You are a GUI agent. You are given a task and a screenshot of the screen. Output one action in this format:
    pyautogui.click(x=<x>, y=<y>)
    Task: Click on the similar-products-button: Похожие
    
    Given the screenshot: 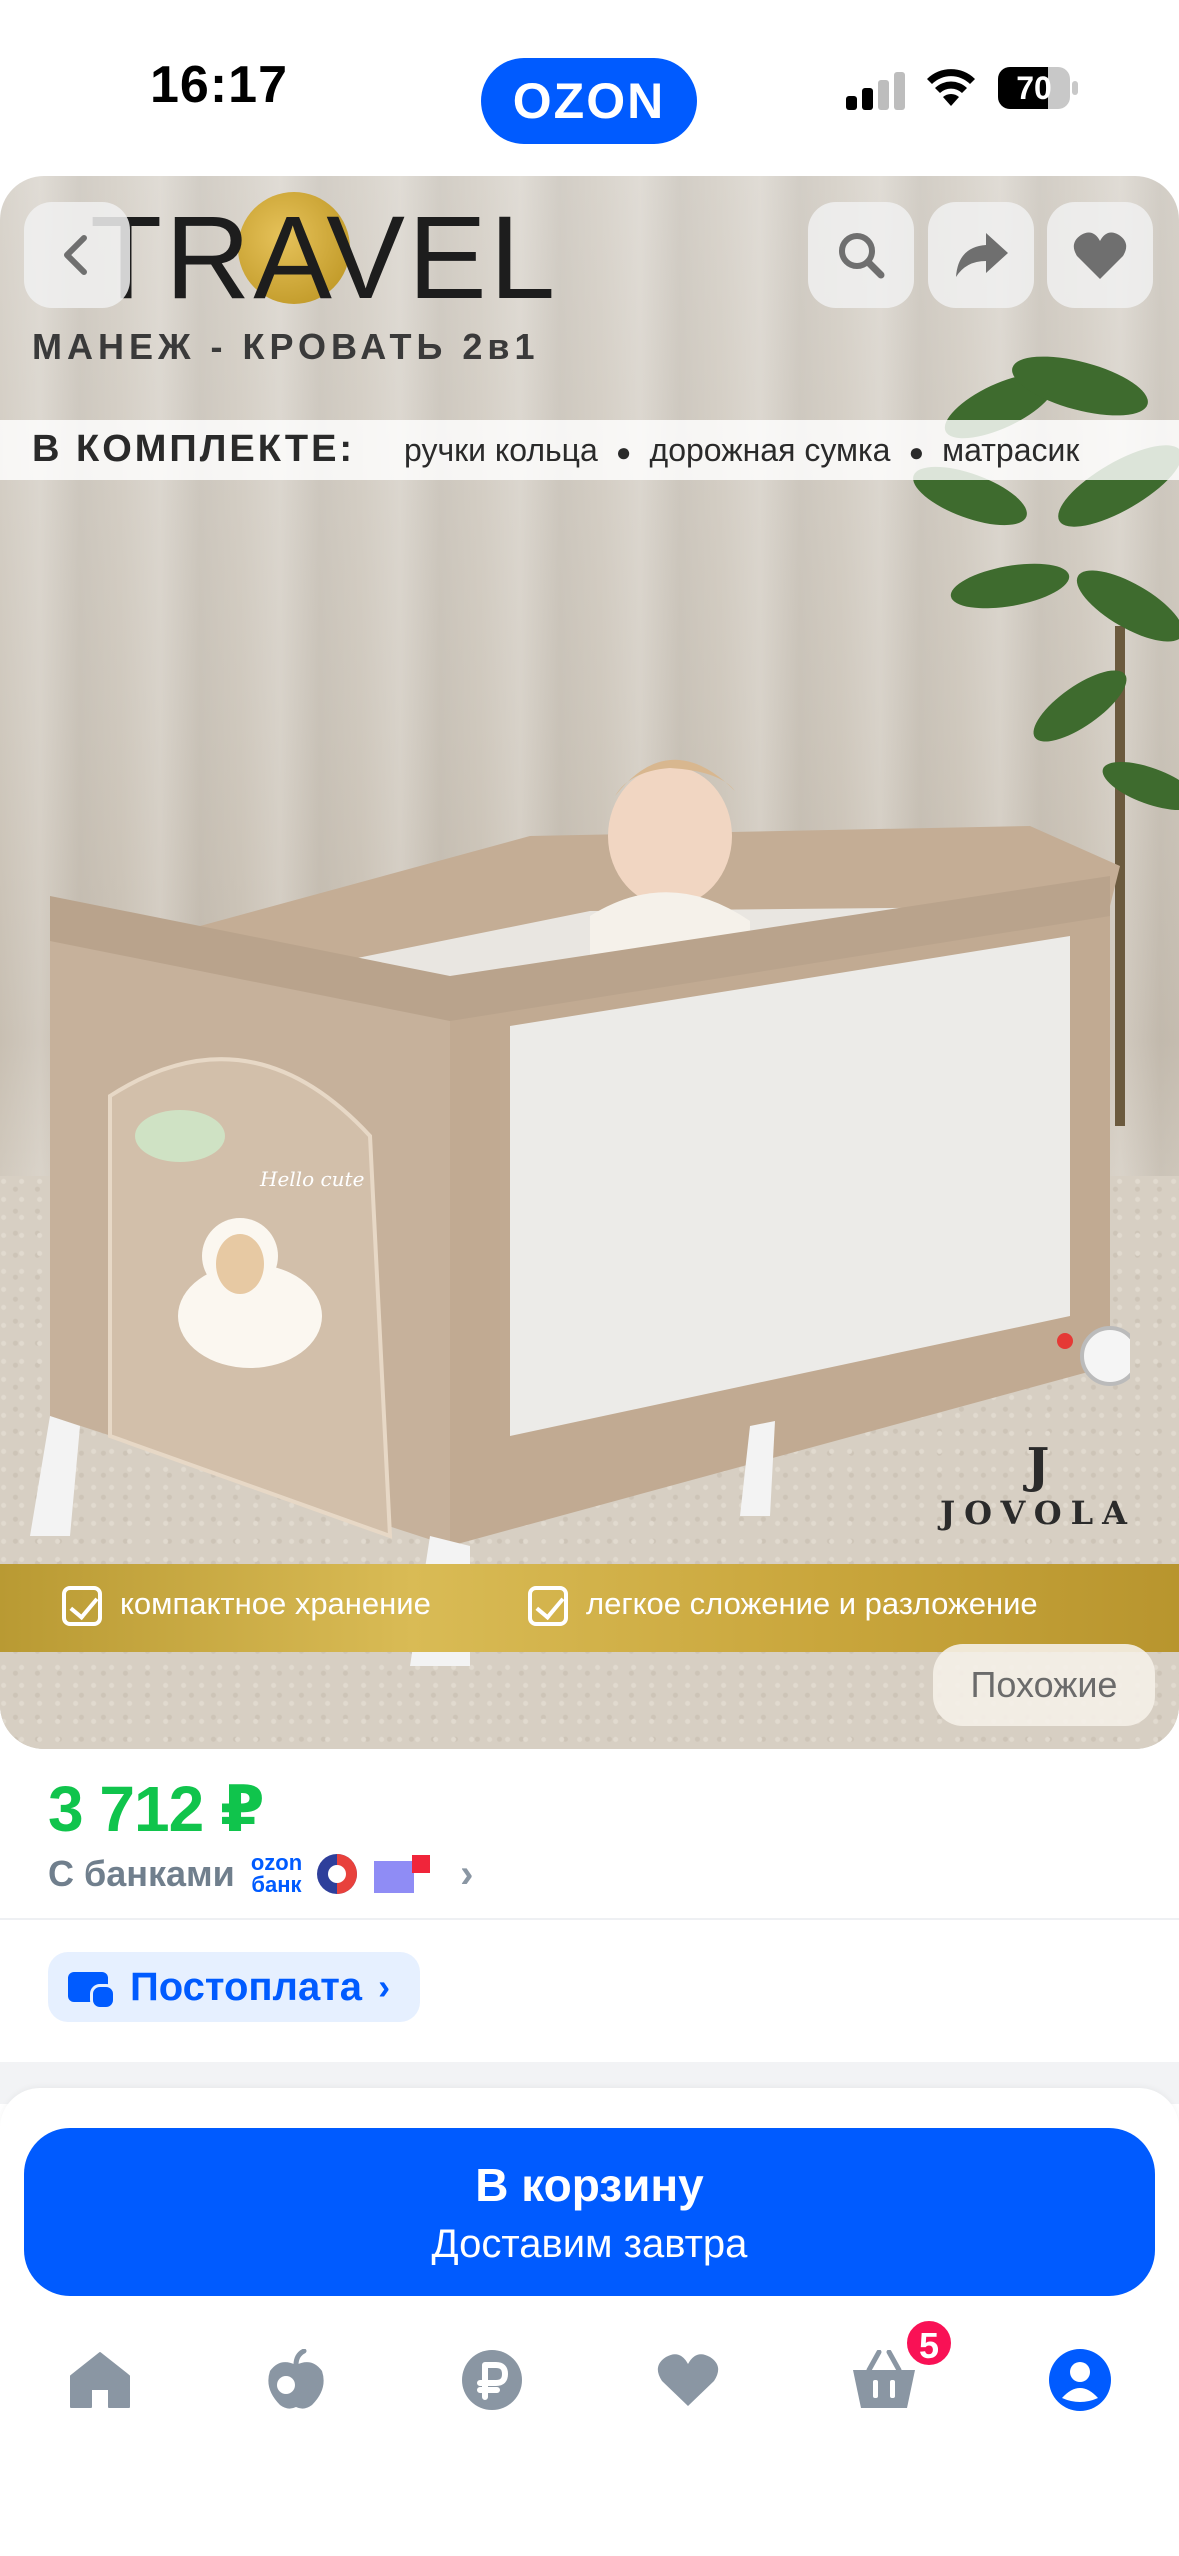 What is the action you would take?
    pyautogui.click(x=1044, y=1685)
    